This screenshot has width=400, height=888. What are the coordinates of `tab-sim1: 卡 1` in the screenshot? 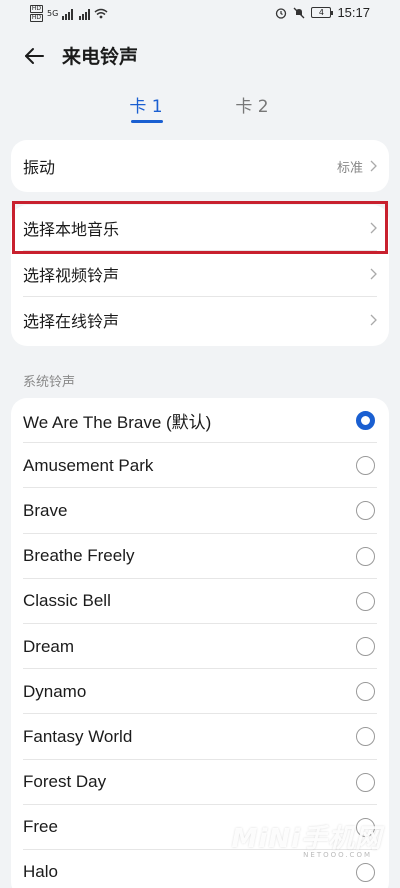 It's located at (146, 104).